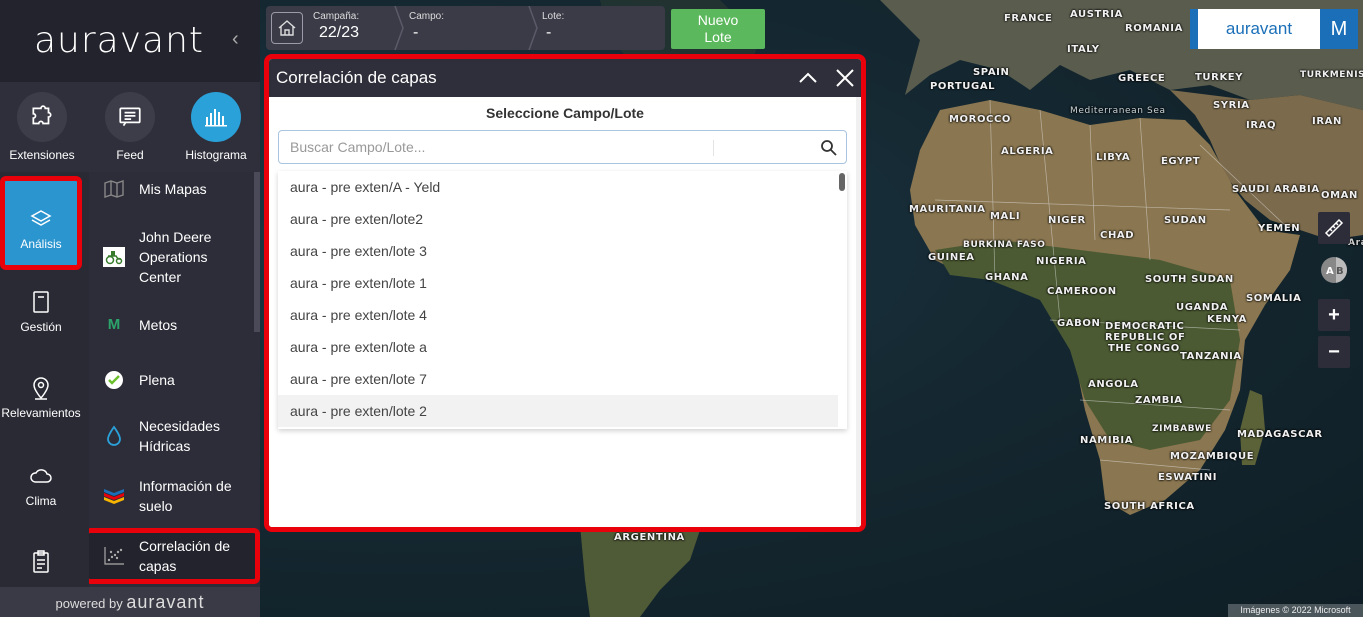  I want to click on campana-selector: Campaña: 22/23, so click(336, 26).